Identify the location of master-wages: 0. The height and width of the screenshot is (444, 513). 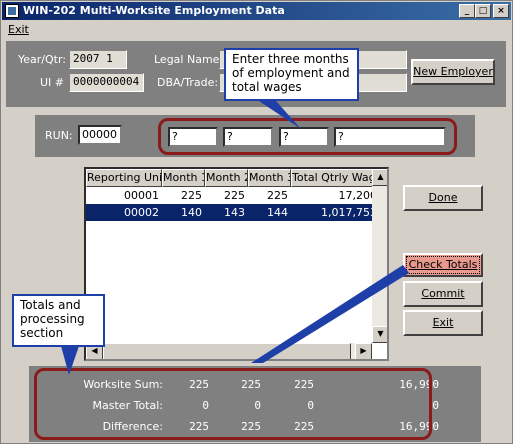
(435, 405).